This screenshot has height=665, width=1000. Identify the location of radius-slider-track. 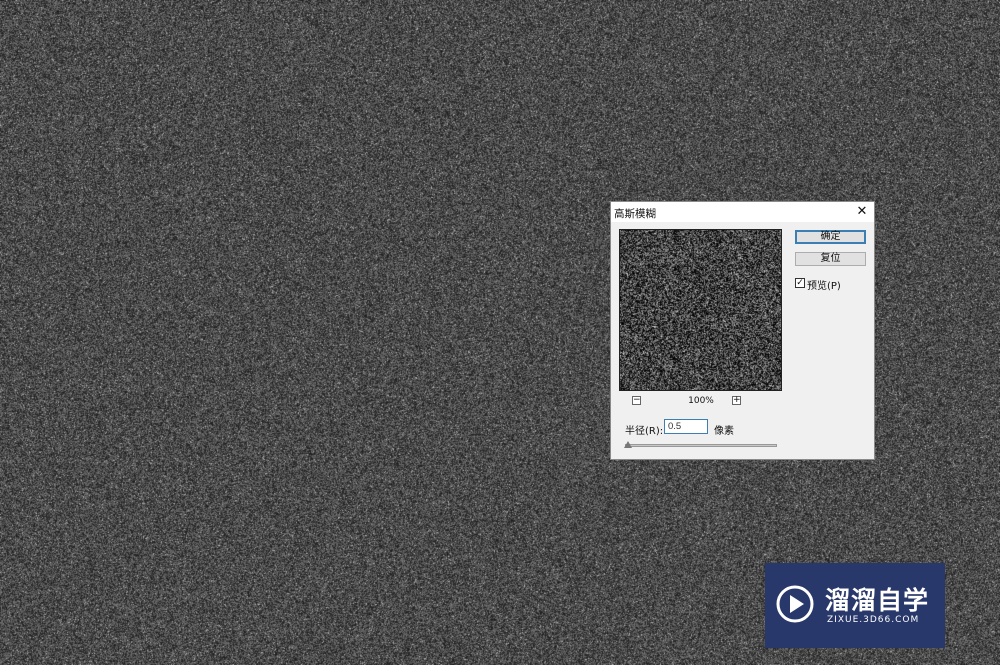
(701, 445).